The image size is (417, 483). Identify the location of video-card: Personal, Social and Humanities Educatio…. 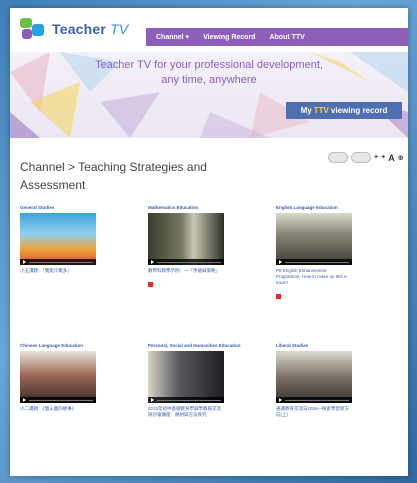
(203, 380).